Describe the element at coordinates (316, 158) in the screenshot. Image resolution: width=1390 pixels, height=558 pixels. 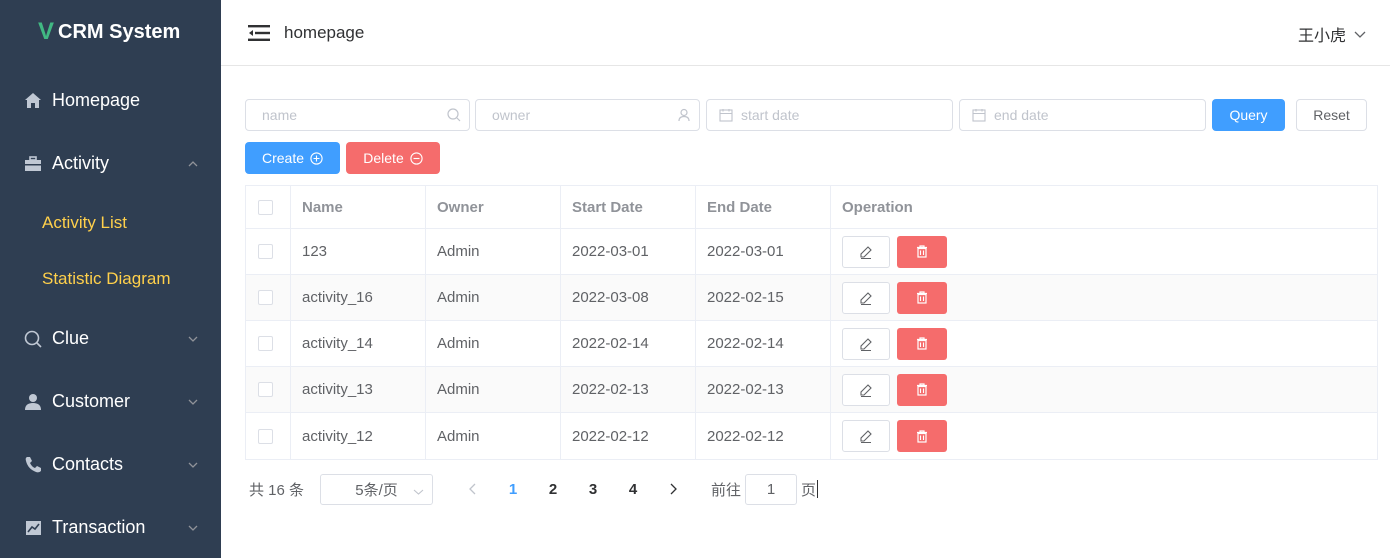
I see `plus-circle-icon` at that location.